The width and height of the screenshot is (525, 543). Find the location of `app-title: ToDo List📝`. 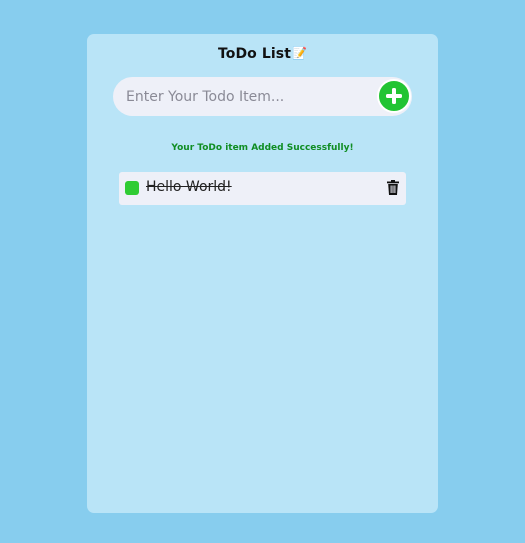

app-title: ToDo List📝 is located at coordinates (262, 54).